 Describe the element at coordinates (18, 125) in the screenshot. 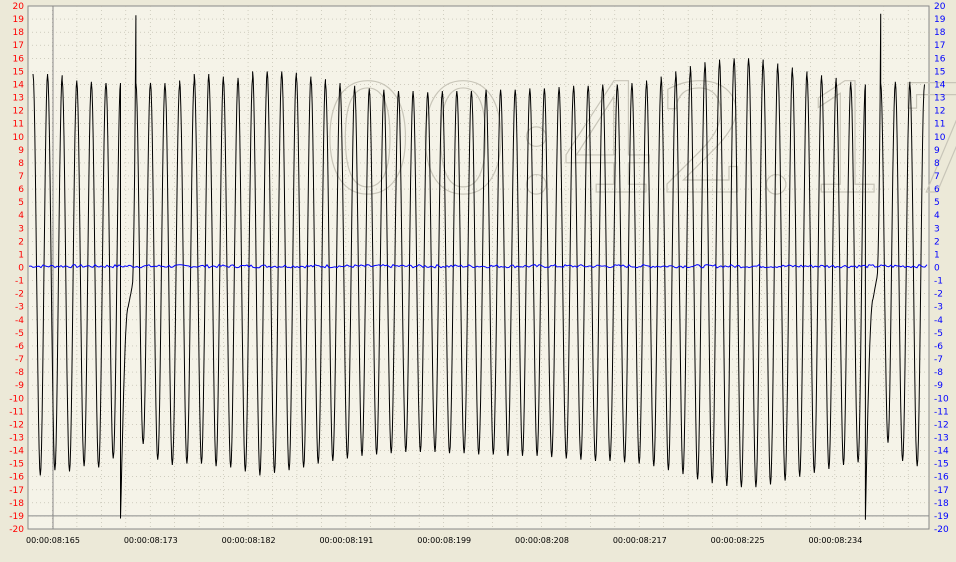

I see `y-tick-left: 11` at that location.